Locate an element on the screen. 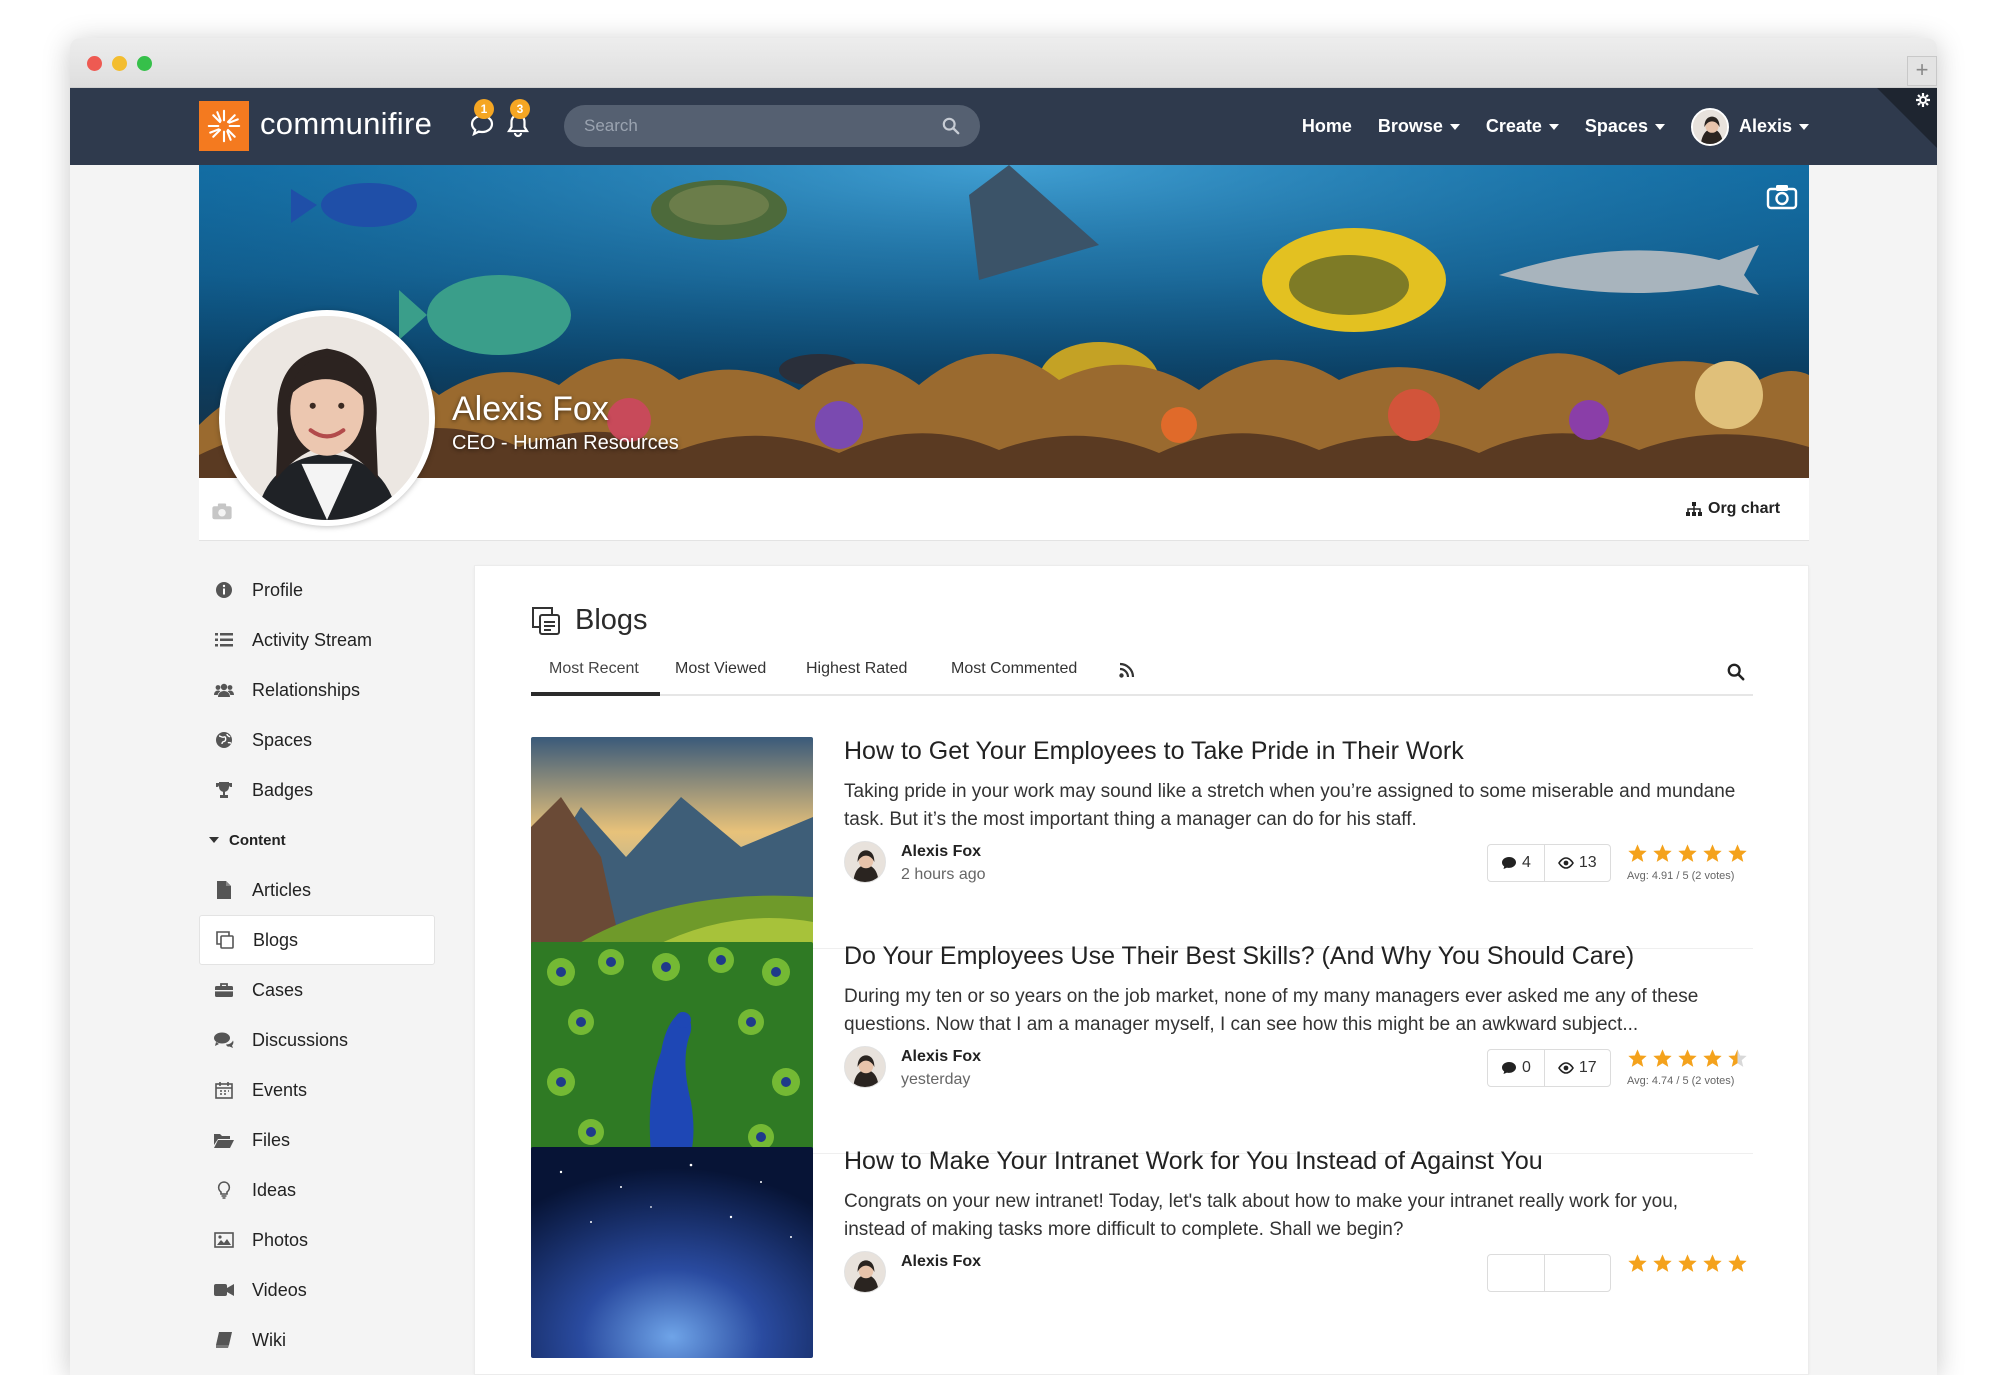  eye-icon is located at coordinates (1565, 863).